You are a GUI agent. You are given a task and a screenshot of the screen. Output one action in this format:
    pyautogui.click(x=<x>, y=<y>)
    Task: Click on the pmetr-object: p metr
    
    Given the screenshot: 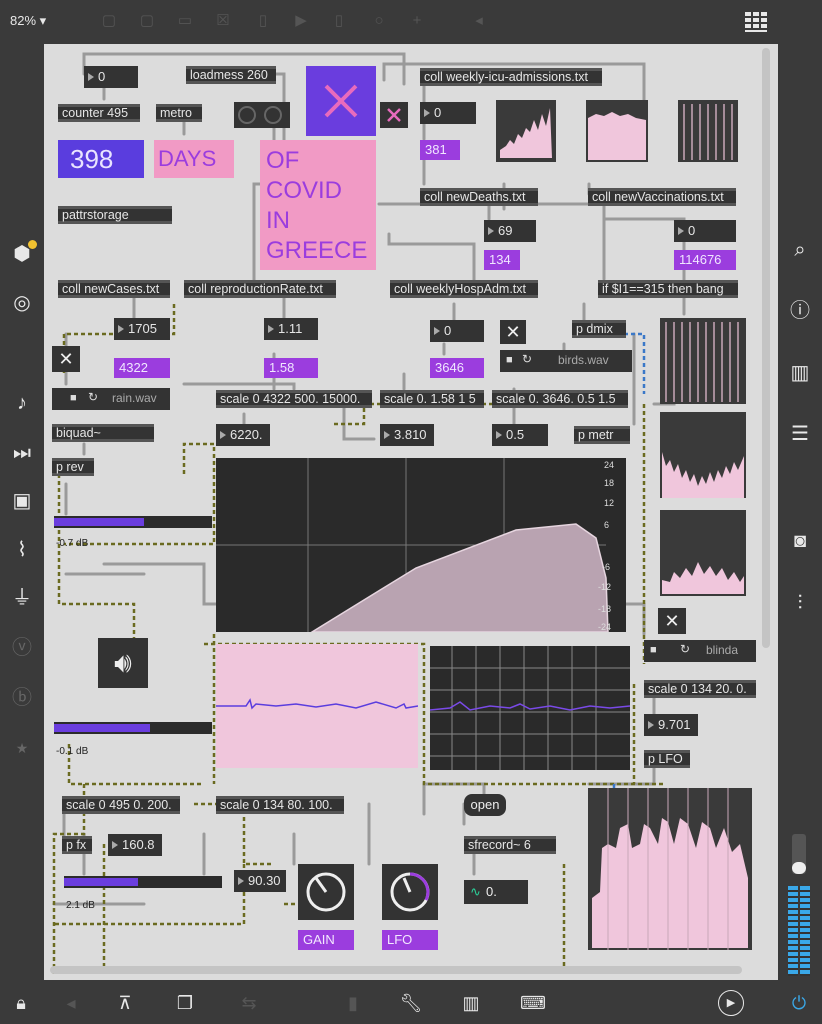 What is the action you would take?
    pyautogui.click(x=602, y=435)
    